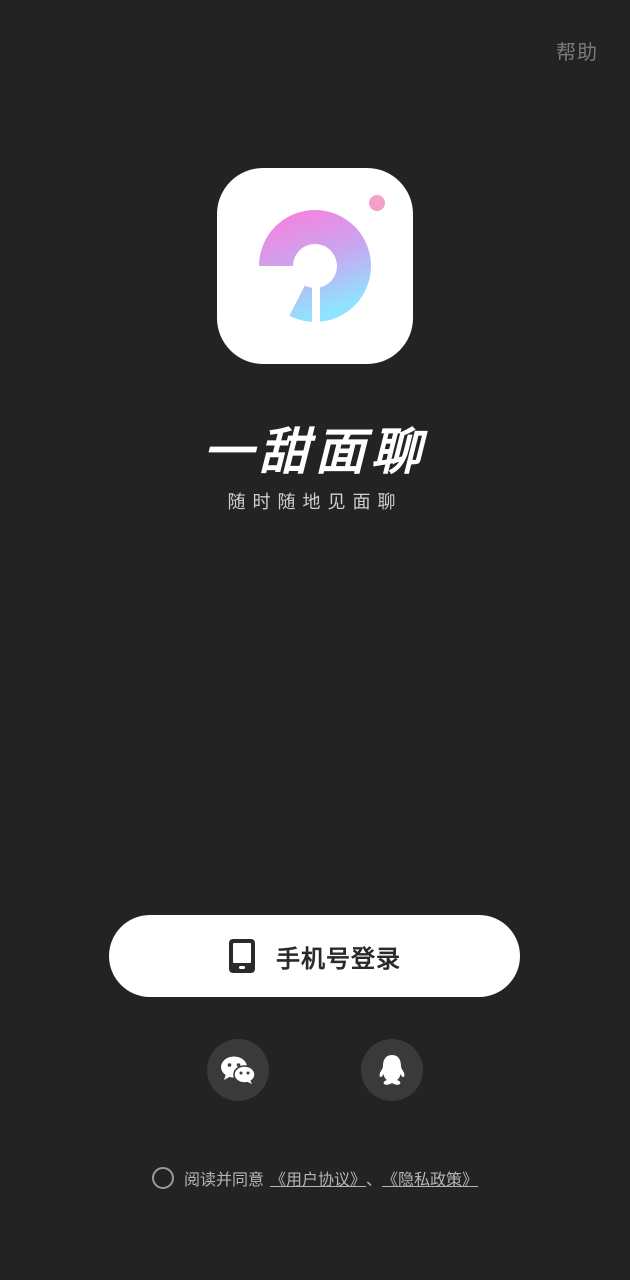 The image size is (630, 1280). Describe the element at coordinates (223, 1179) in the screenshot. I see `agreement-prefix: 阅读并同意` at that location.